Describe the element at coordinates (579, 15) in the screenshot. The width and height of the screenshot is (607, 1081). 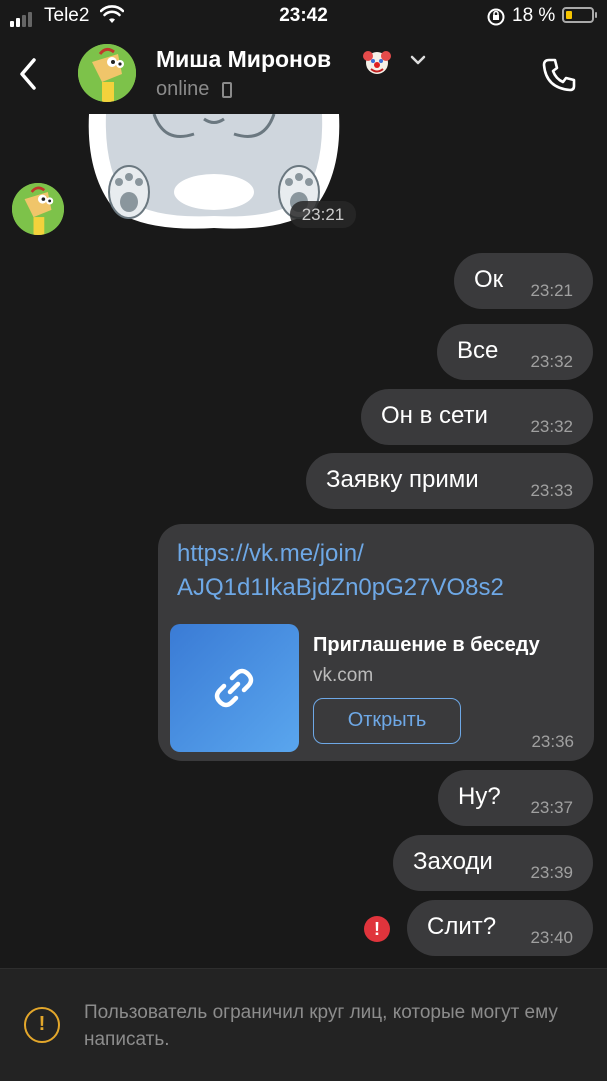
I see `battery-icon` at that location.